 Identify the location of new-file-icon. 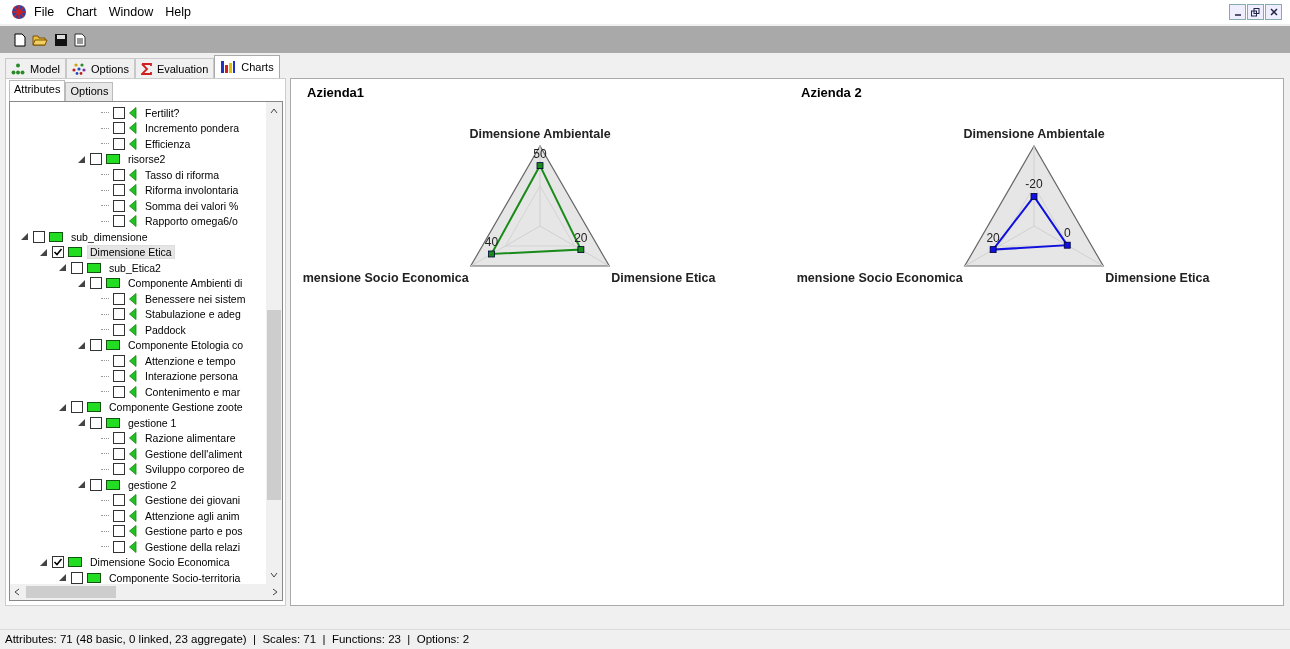
(20, 39).